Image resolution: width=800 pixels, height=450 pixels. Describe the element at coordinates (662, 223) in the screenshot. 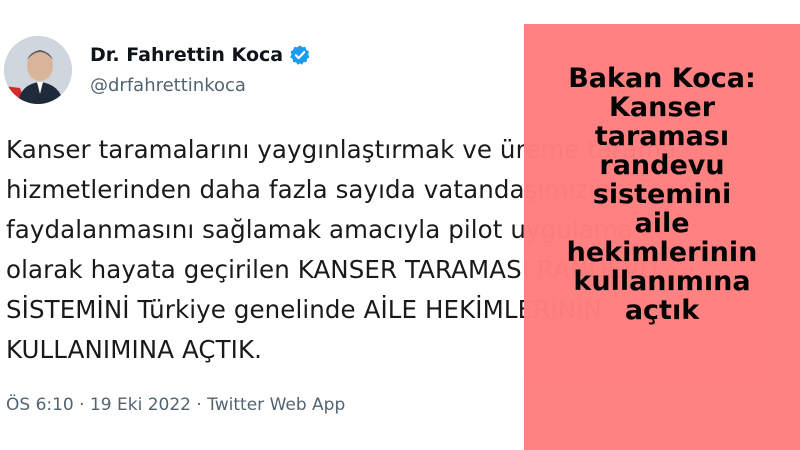

I see `headline-line: aile` at that location.